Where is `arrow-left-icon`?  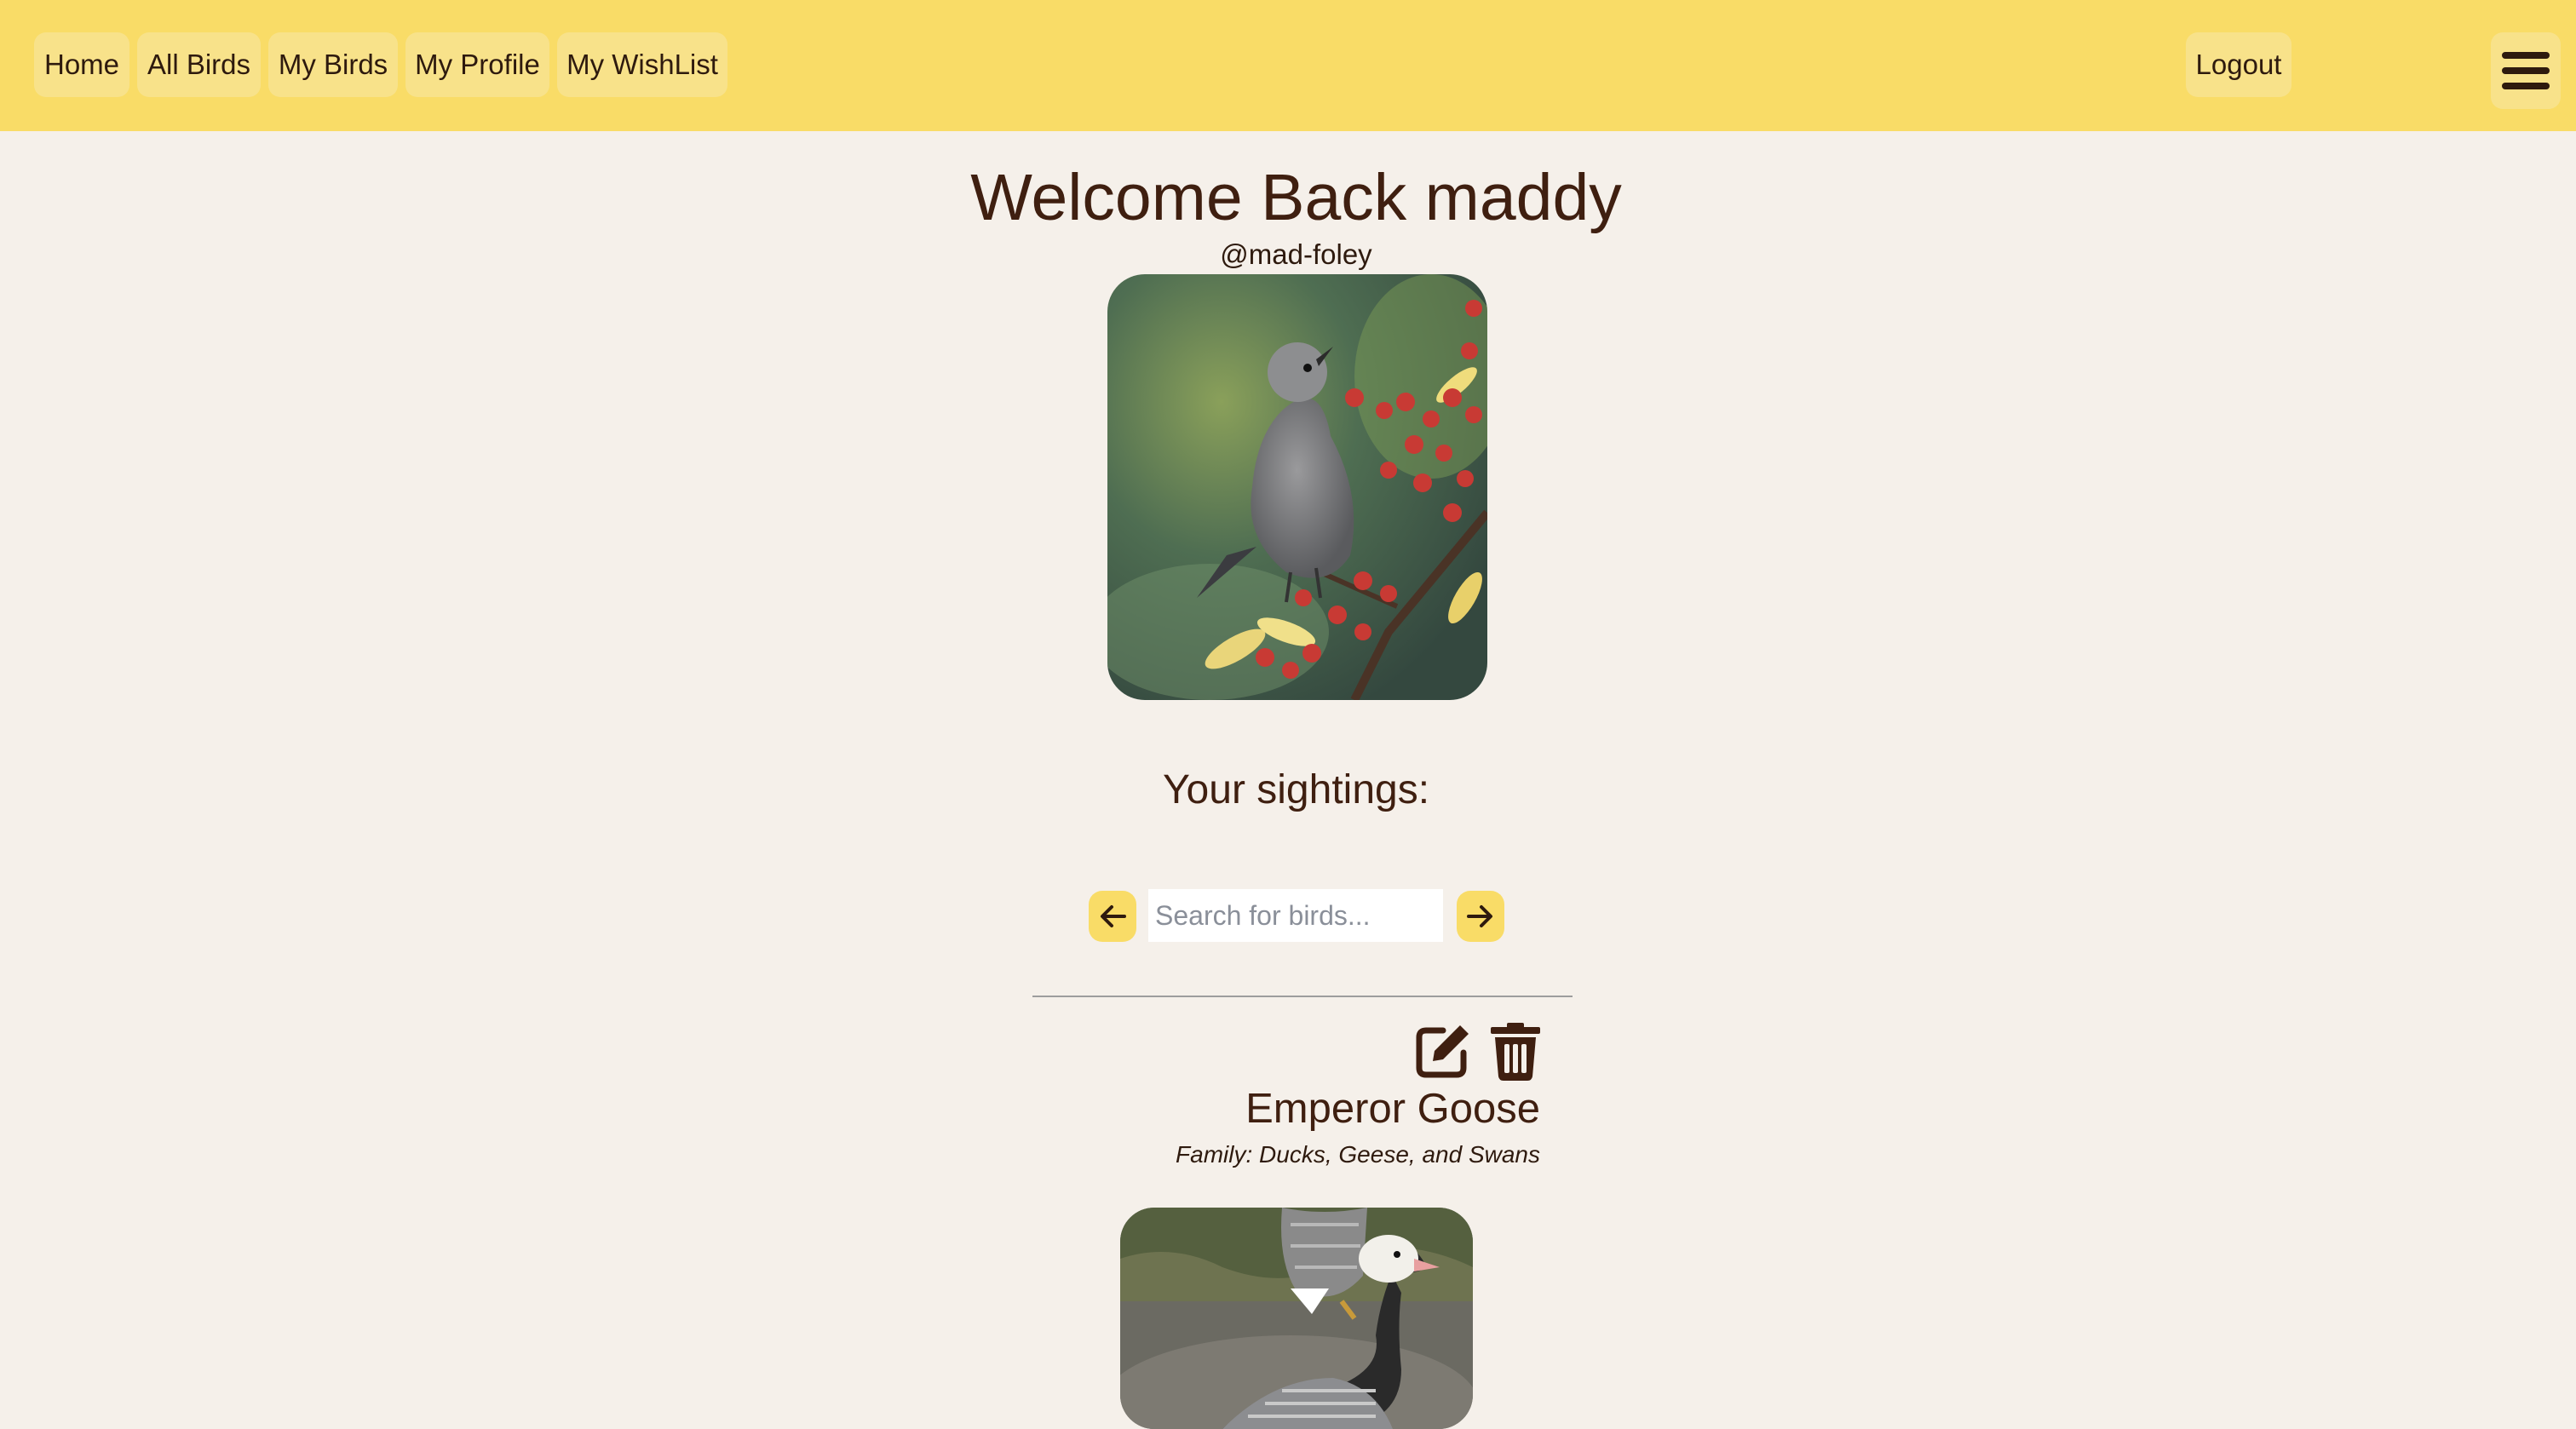 arrow-left-icon is located at coordinates (1113, 916).